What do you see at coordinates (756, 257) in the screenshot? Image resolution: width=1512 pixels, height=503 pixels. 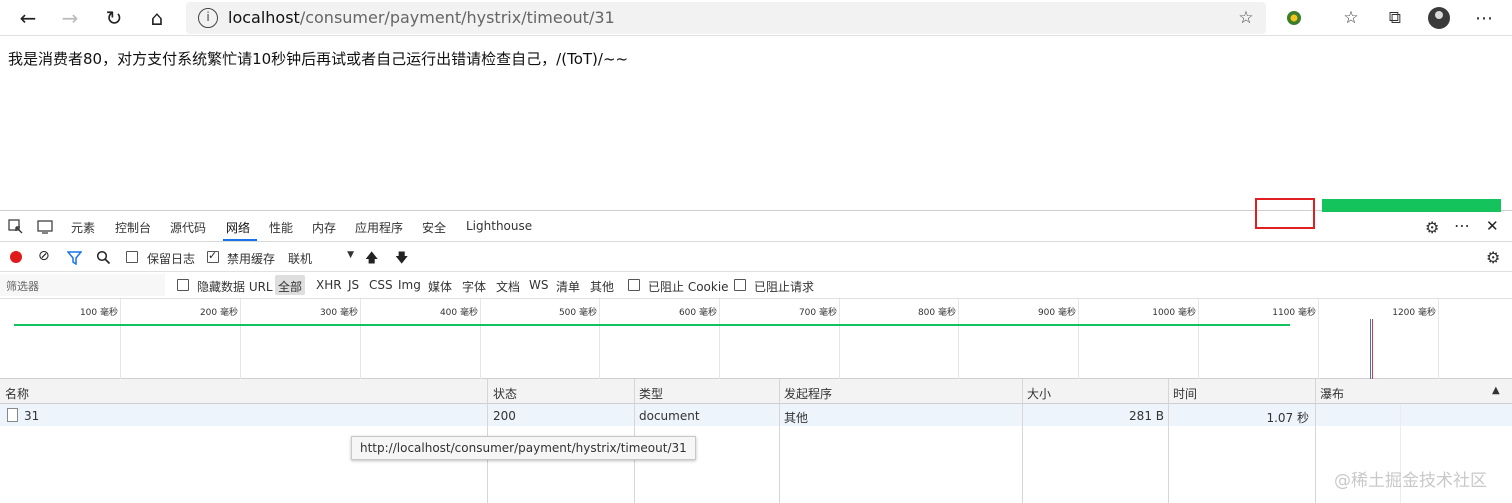 I see `network-toolbar: ⊘ 保留日志 禁用缓存 联机 ▼ 🡅 🡇 ⚙` at bounding box center [756, 257].